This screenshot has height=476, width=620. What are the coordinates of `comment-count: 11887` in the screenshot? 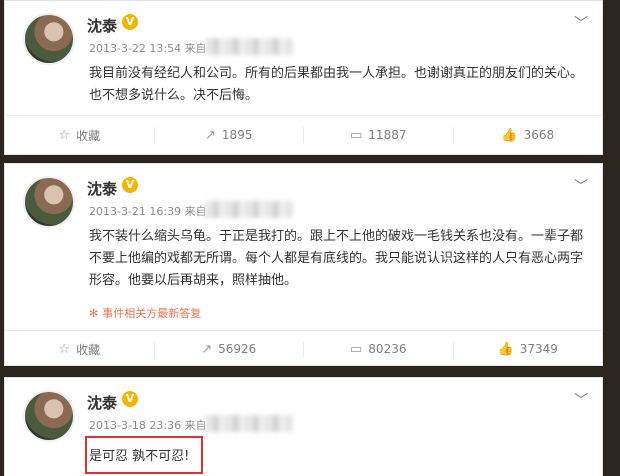 It's located at (387, 135).